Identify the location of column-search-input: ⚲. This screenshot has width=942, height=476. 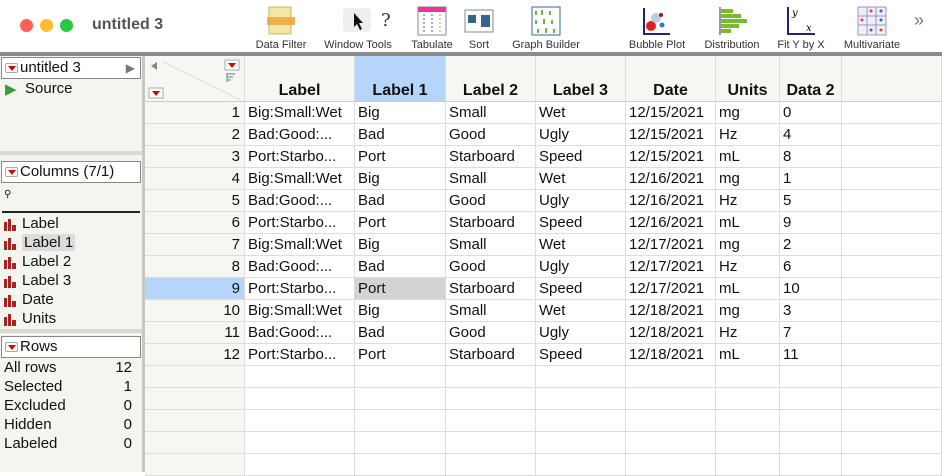
(71, 201).